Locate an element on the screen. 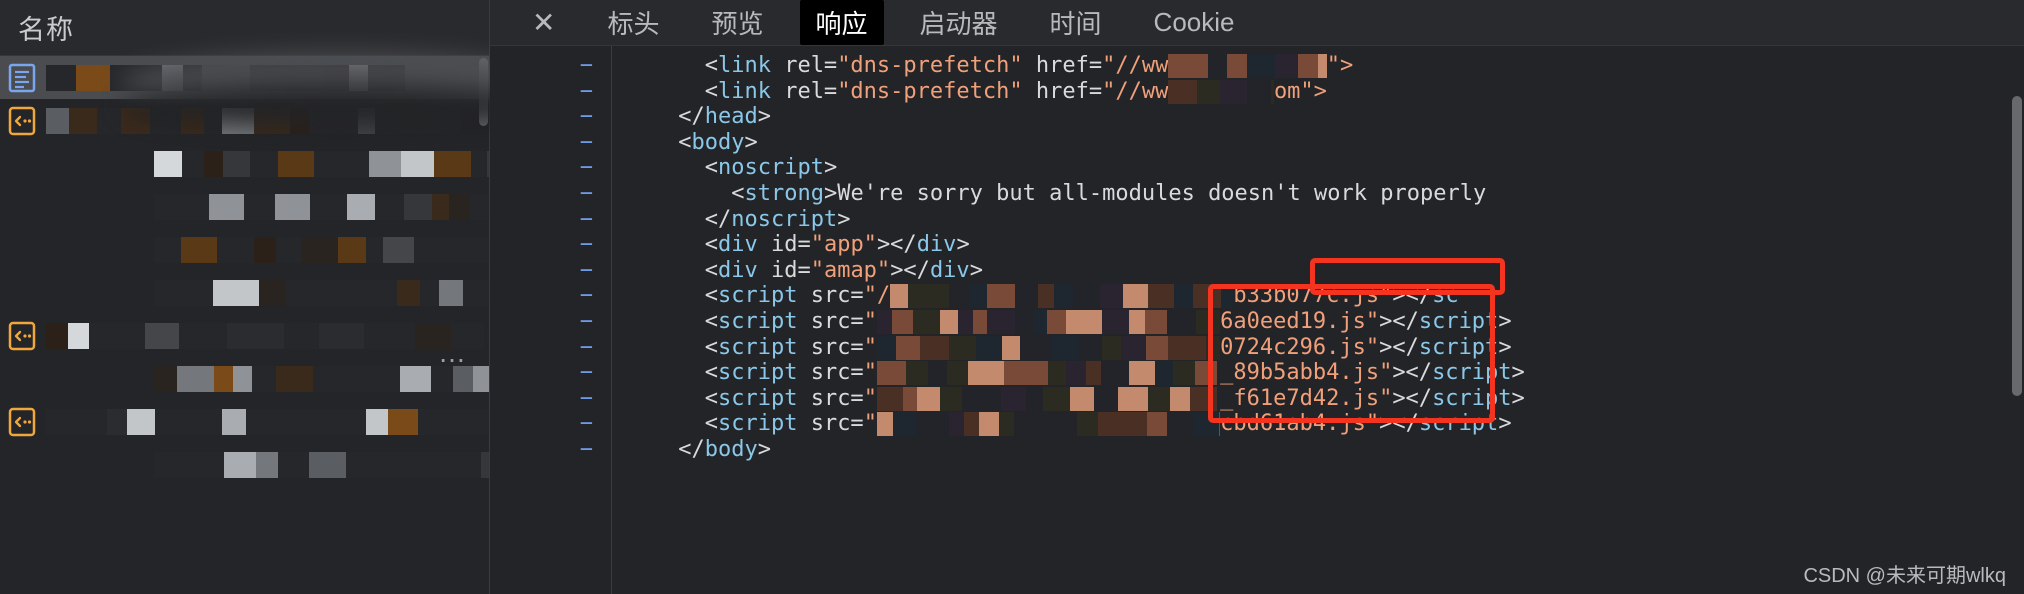 This screenshot has width=2024, height=594. sidebar-header: 名称 is located at coordinates (245, 28).